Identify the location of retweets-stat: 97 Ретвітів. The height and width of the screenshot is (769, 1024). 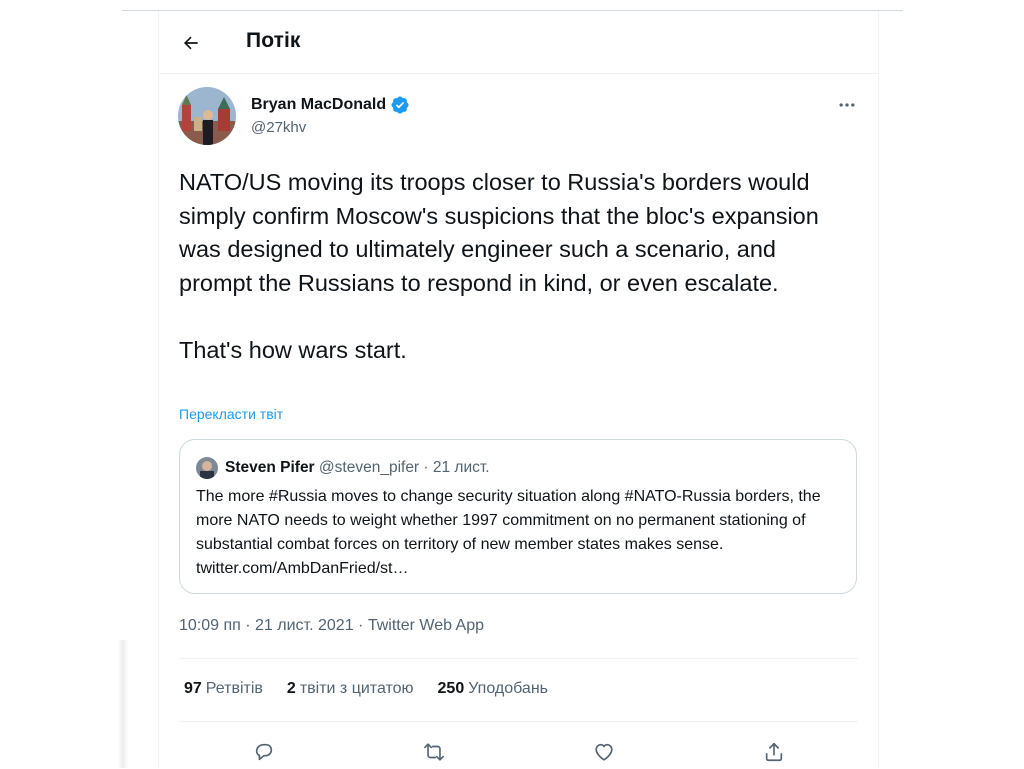
(223, 689).